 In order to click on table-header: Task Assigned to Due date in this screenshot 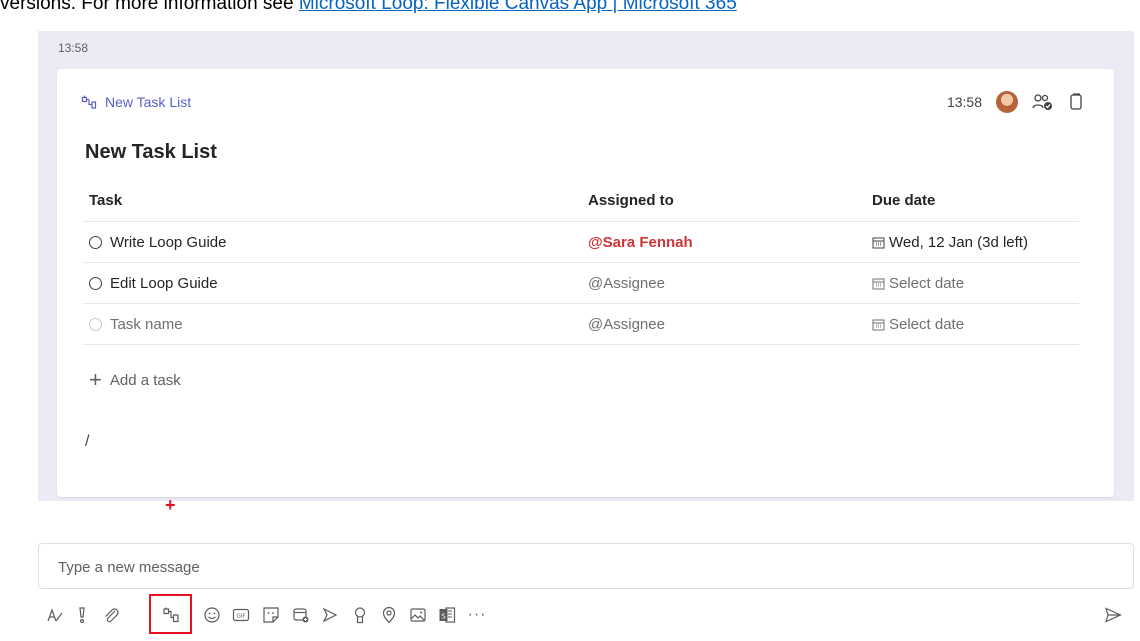, I will do `click(581, 200)`.